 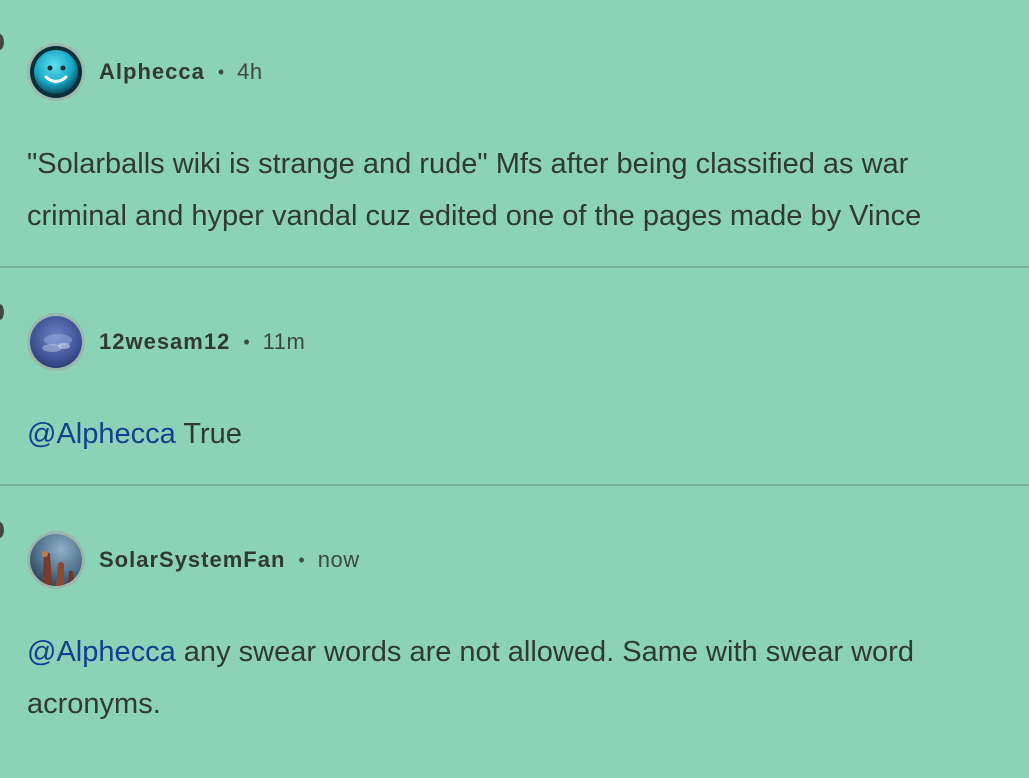 What do you see at coordinates (152, 72) in the screenshot?
I see `username: Alphecca` at bounding box center [152, 72].